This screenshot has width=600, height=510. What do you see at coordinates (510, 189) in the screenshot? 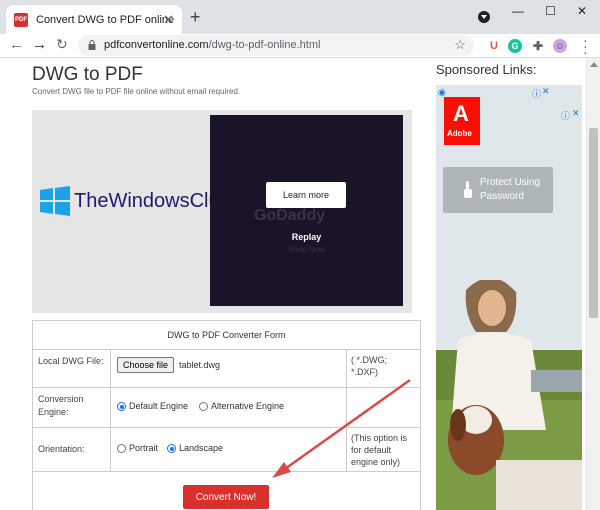
I see `protect-text: Protect Using Password` at bounding box center [510, 189].